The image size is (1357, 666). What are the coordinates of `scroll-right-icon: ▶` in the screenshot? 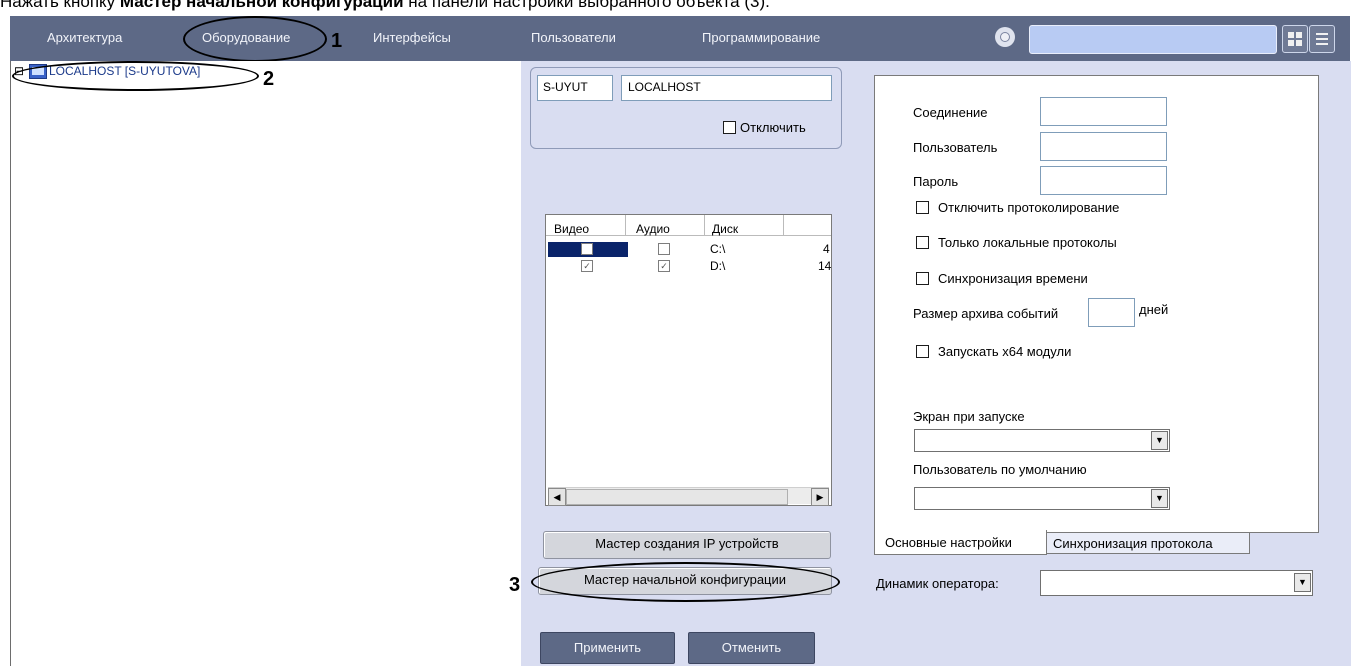 It's located at (820, 497).